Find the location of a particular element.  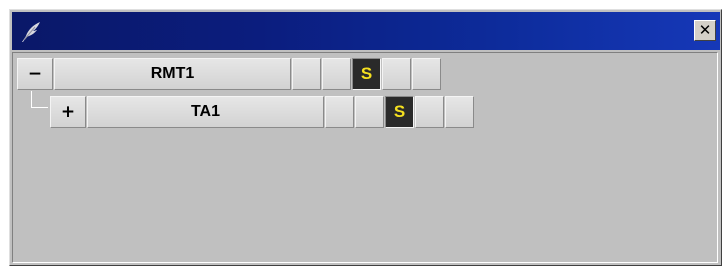

close-button: ✕ is located at coordinates (705, 30).